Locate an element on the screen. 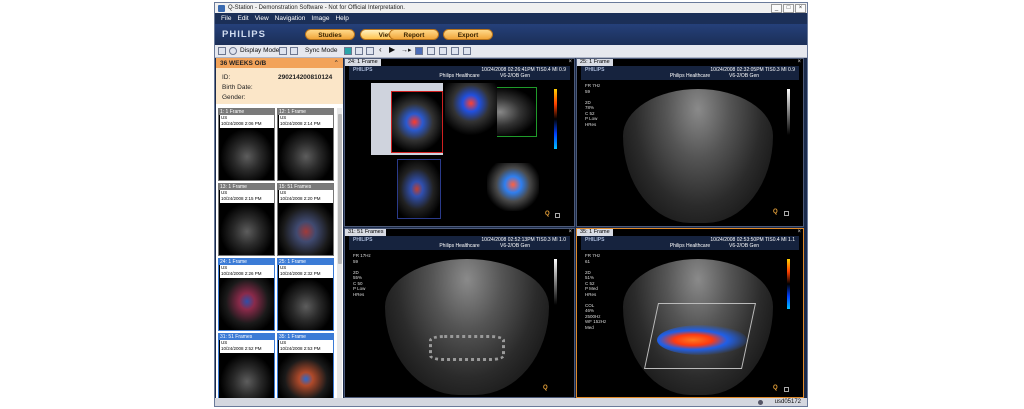 The image size is (1024, 409). grid-layout-icon is located at coordinates (348, 51).